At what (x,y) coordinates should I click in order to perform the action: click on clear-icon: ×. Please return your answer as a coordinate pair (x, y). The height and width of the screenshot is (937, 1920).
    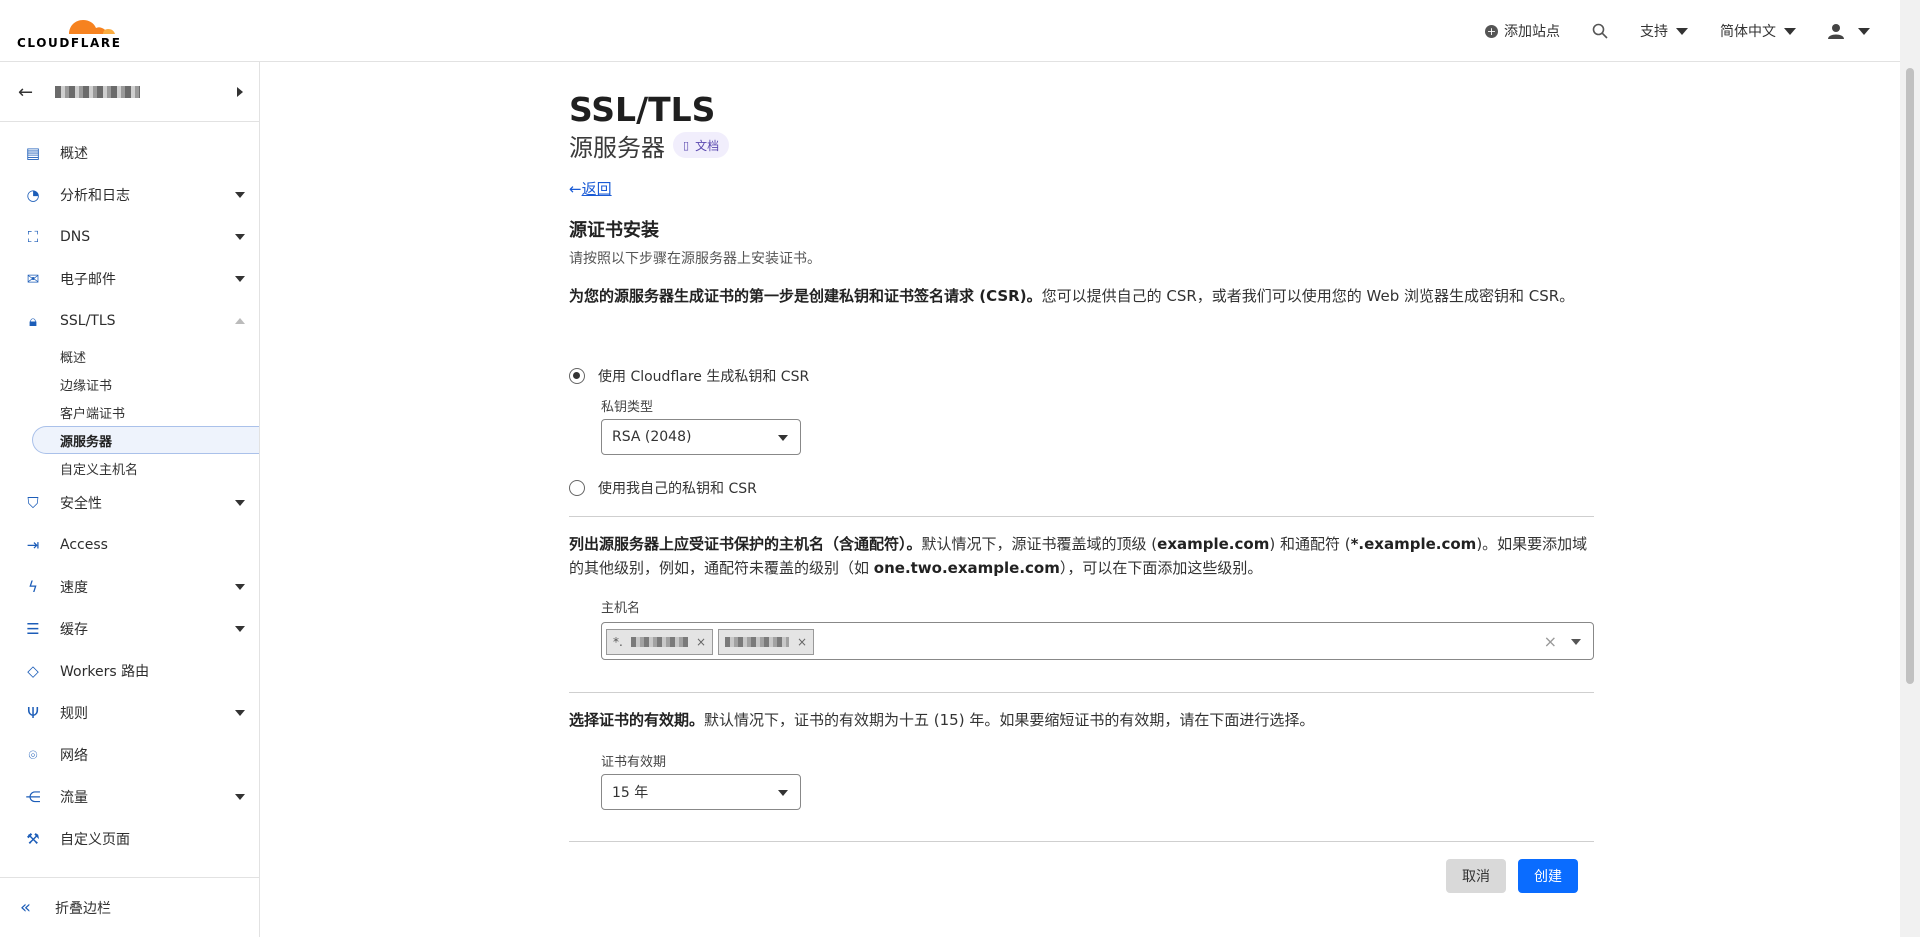
    Looking at the image, I should click on (1550, 641).